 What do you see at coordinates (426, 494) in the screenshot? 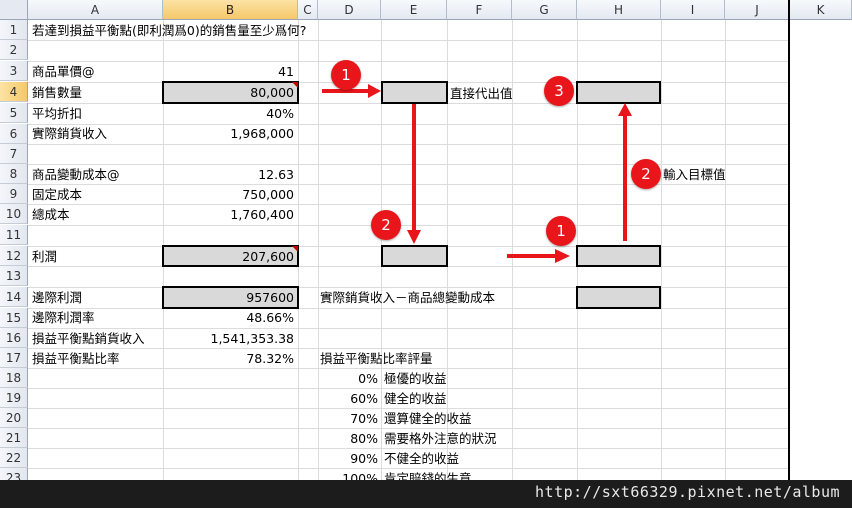
I see `watermark-bar: http://sxt66329.pixnet.net/album` at bounding box center [426, 494].